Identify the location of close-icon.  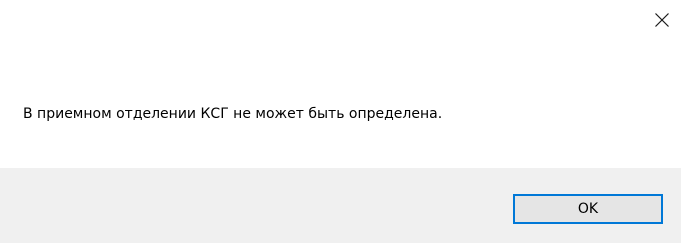
(662, 20).